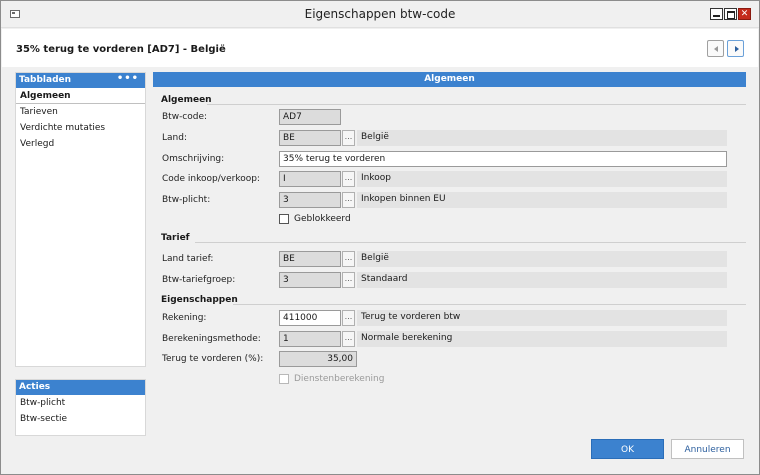 This screenshot has height=475, width=760. I want to click on btw-plicht-description: Inkopen binnen EU, so click(542, 200).